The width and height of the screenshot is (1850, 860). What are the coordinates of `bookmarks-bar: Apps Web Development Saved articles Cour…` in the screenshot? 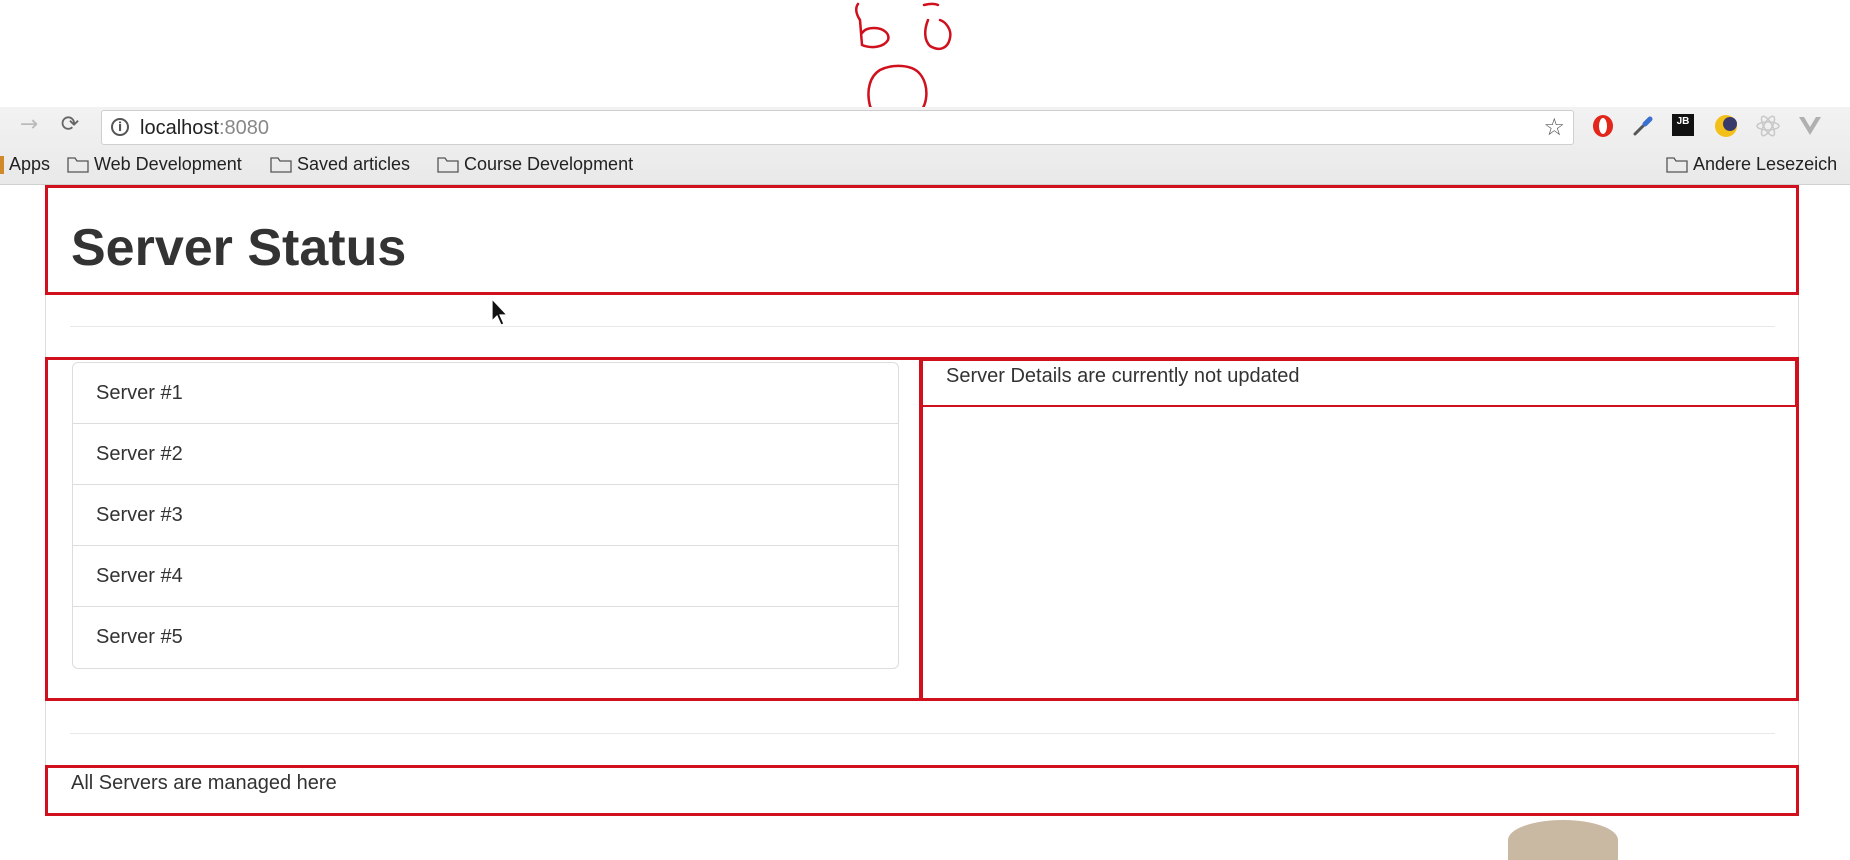 It's located at (925, 165).